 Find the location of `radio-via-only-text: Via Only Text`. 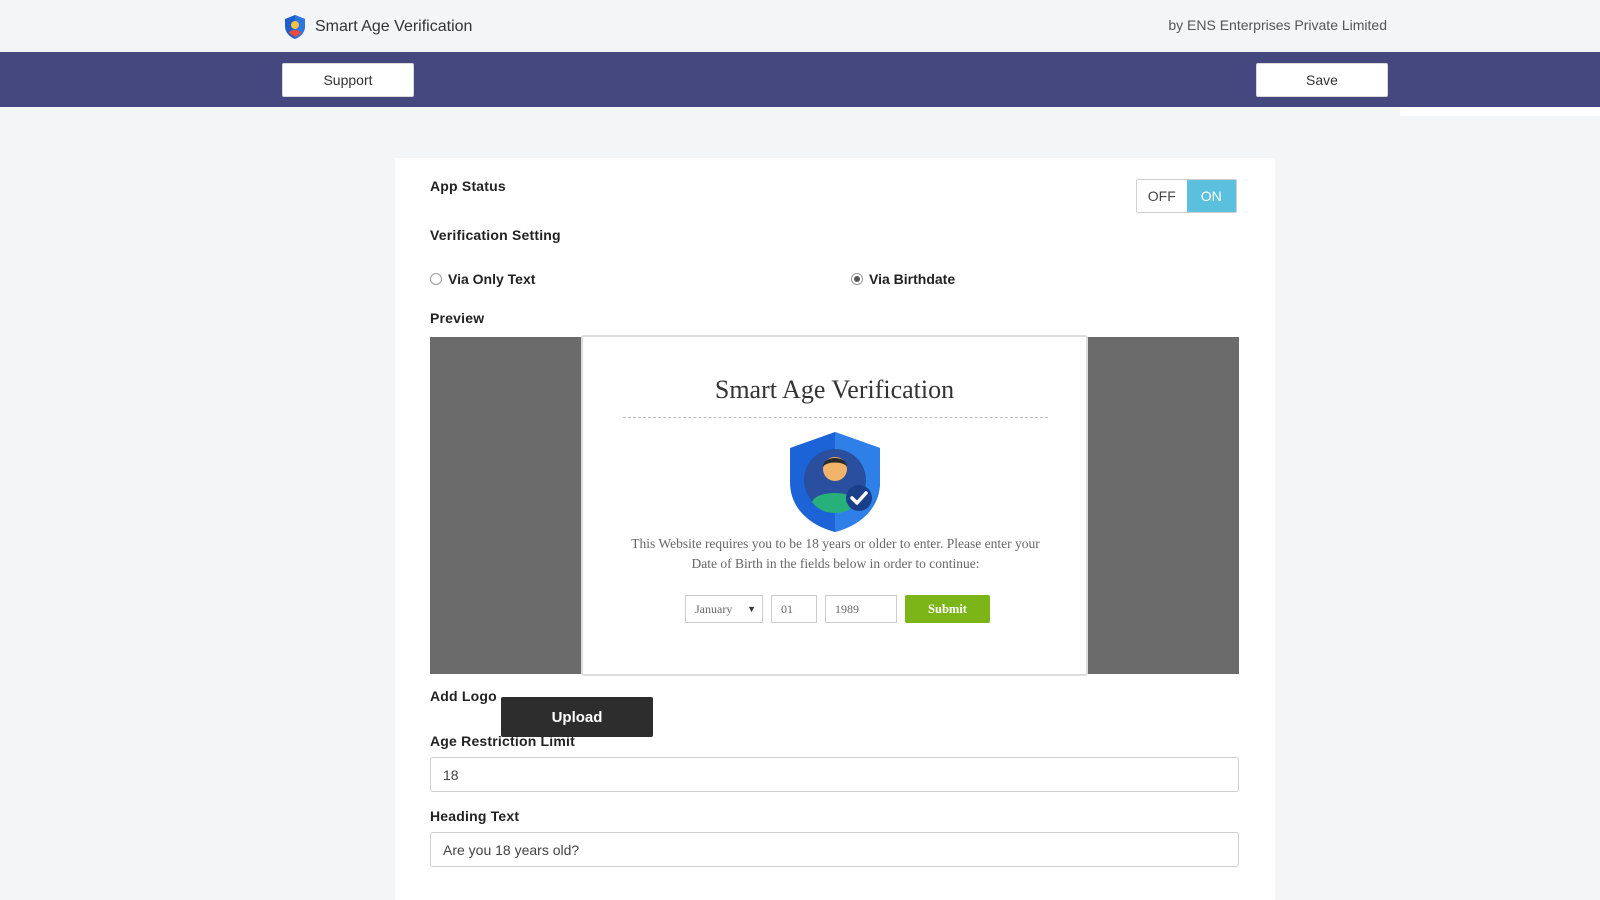

radio-via-only-text: Via Only Text is located at coordinates (482, 279).